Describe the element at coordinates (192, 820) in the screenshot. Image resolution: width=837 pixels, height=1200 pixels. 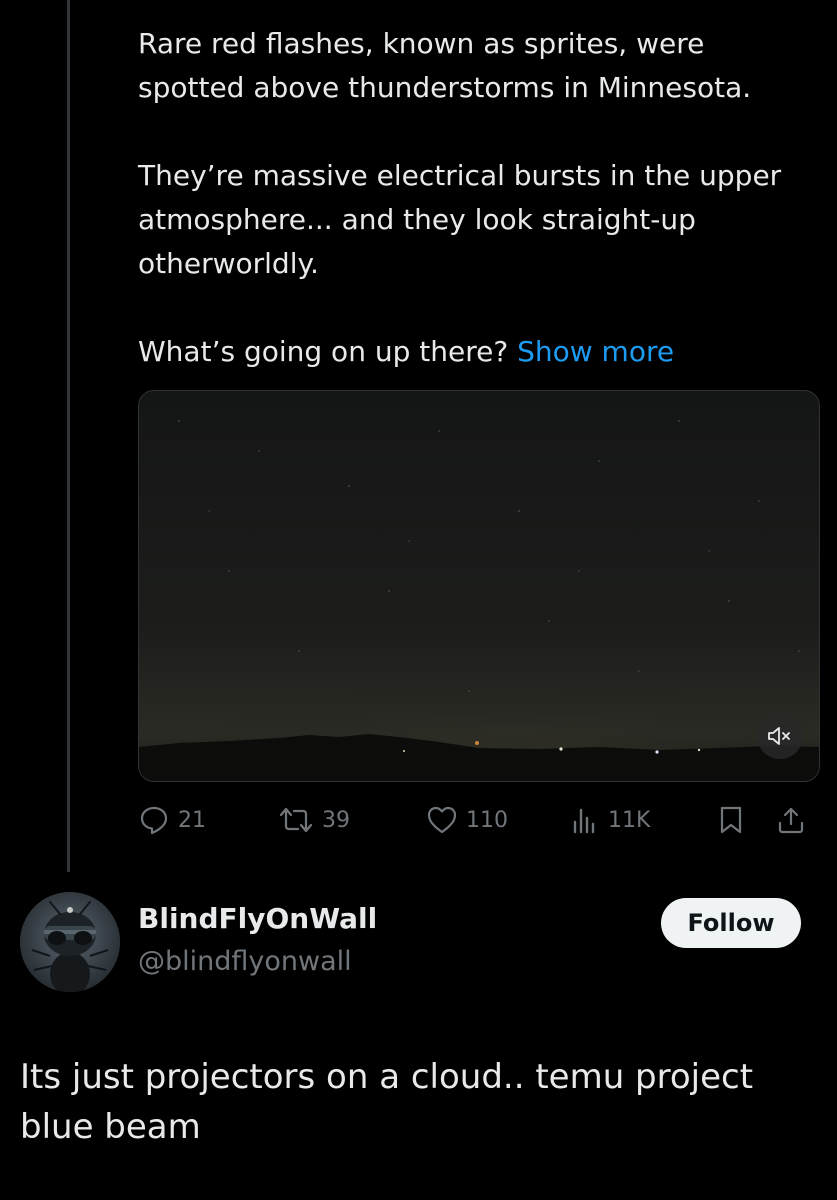
I see `reply-count: 21` at that location.